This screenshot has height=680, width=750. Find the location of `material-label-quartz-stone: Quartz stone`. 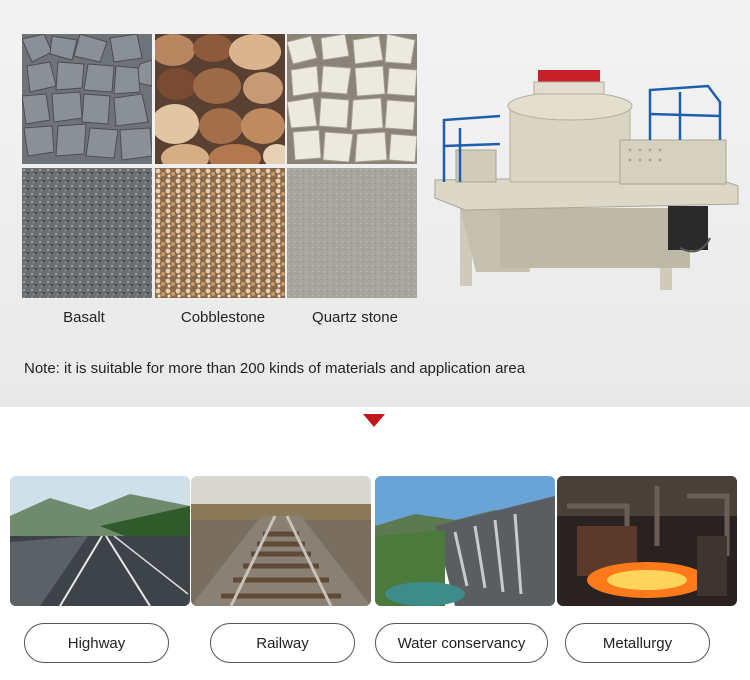

material-label-quartz-stone: Quartz stone is located at coordinates (355, 317).